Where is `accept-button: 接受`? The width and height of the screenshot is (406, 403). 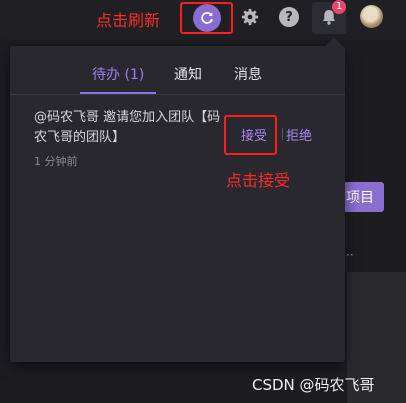 accept-button: 接受 is located at coordinates (254, 134).